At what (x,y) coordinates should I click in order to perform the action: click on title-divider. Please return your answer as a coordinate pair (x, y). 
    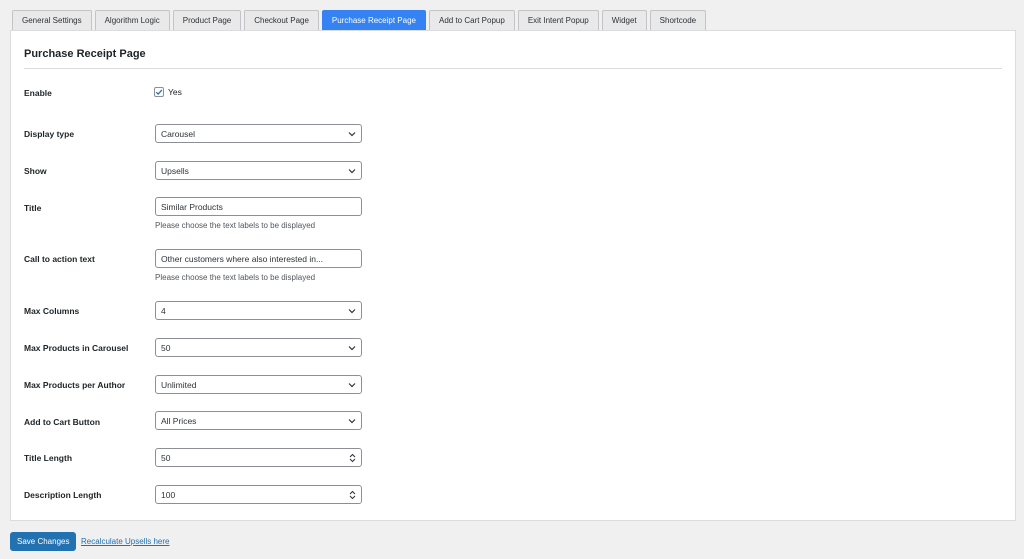
    Looking at the image, I should click on (513, 68).